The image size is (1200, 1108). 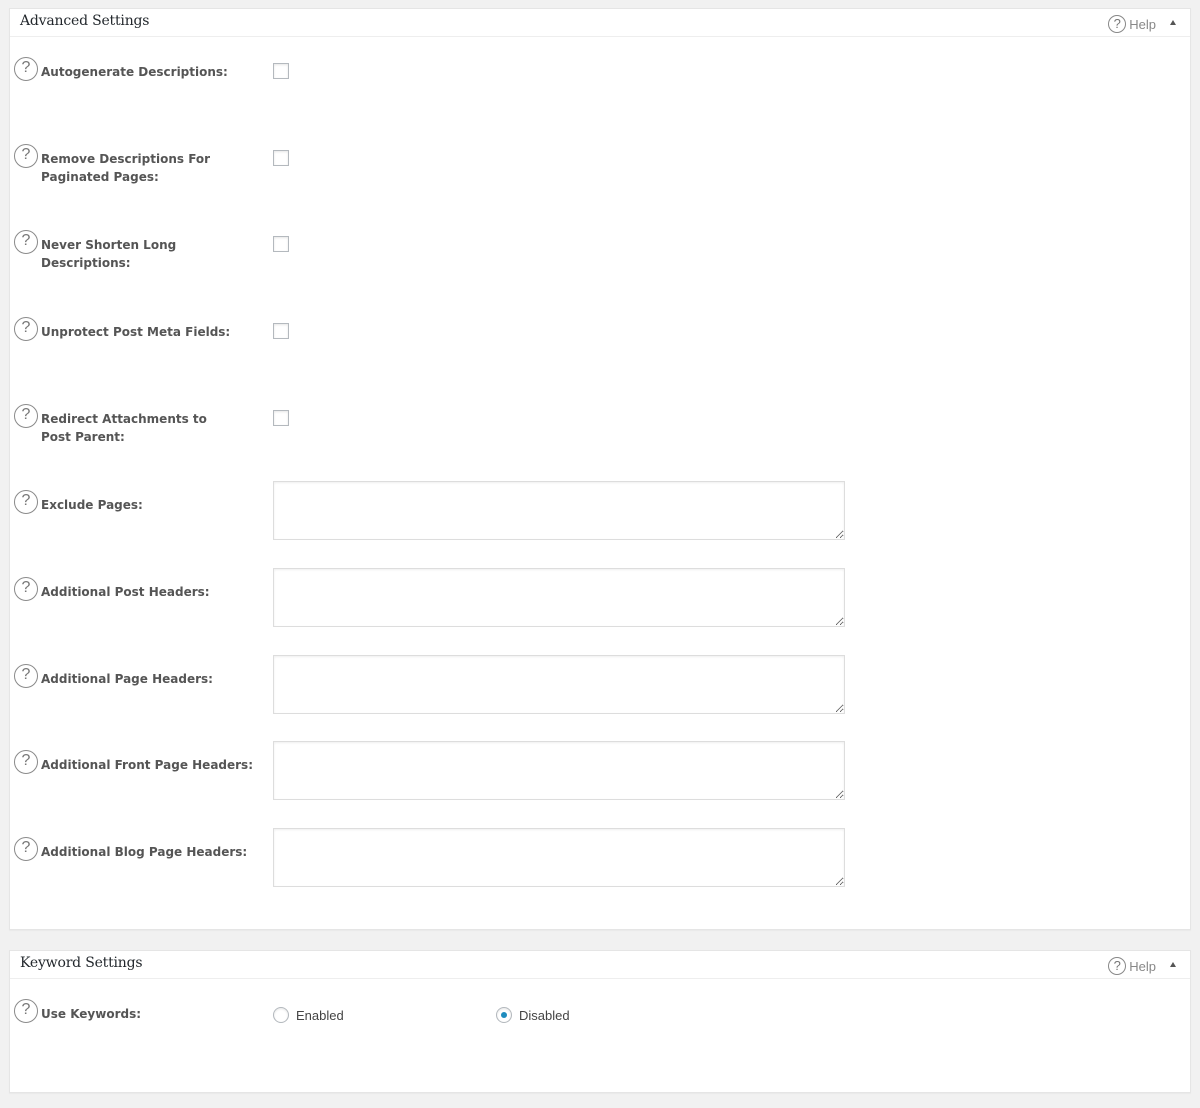 What do you see at coordinates (281, 244) in the screenshot?
I see `never-shorten-descriptions-checkbox` at bounding box center [281, 244].